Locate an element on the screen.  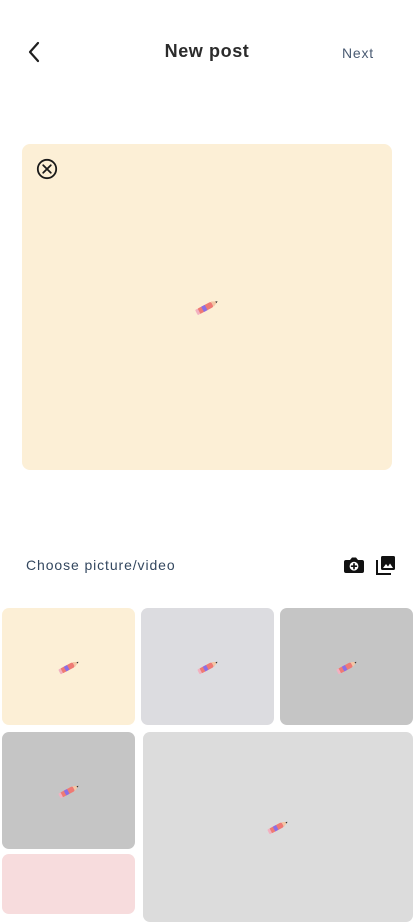
camera-add-icon is located at coordinates (354, 565).